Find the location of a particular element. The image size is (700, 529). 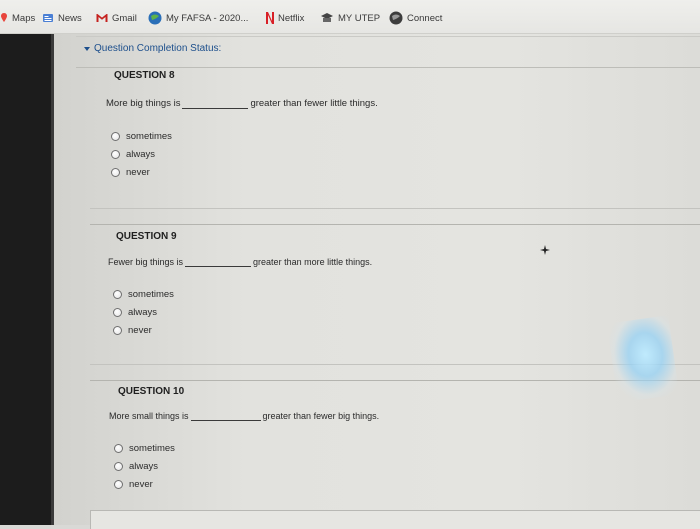

q9-option-sometimes: sometimes is located at coordinates (143, 294).